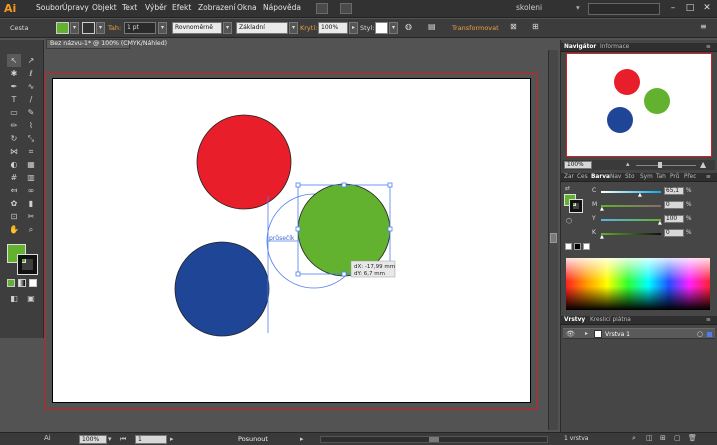  Describe the element at coordinates (110, 439) in the screenshot. I see `zoom-dropdown-icon: ▾` at that location.